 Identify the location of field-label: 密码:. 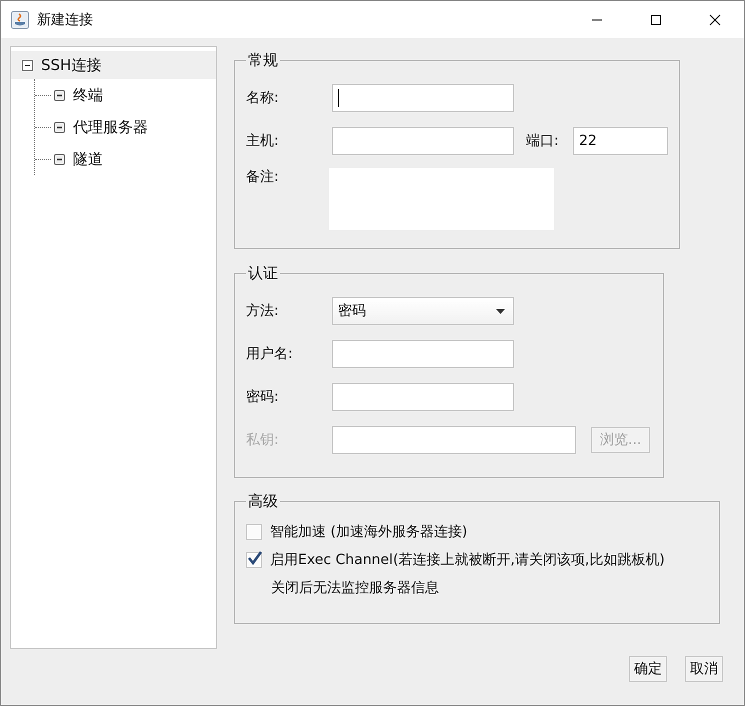
(263, 397).